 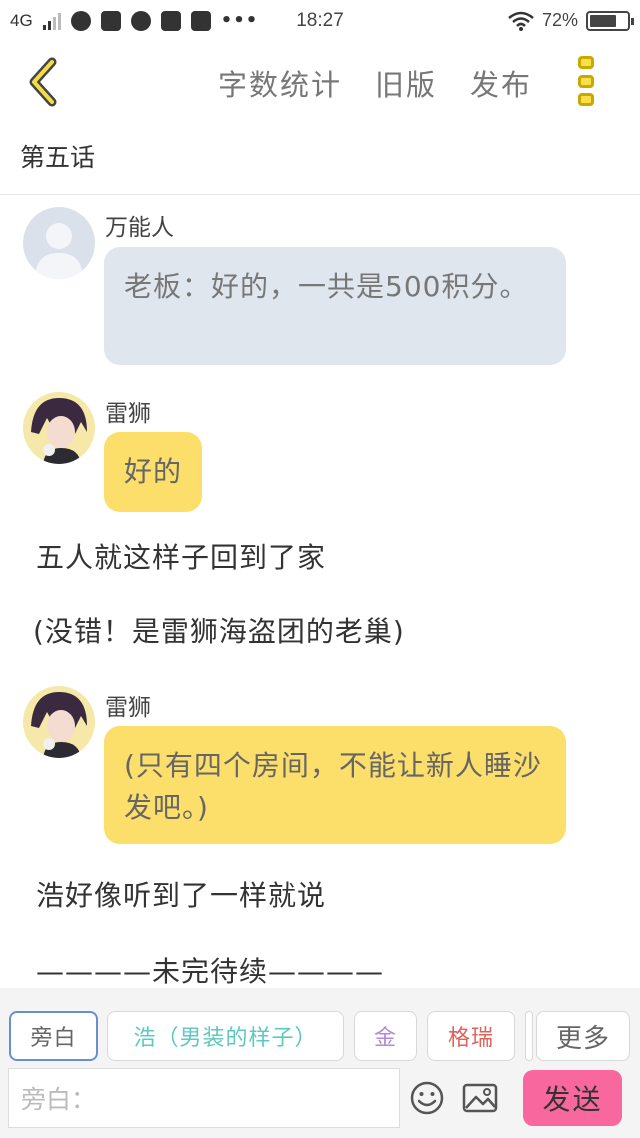 What do you see at coordinates (471, 1036) in the screenshot?
I see `role-chip-grey: 格瑞` at bounding box center [471, 1036].